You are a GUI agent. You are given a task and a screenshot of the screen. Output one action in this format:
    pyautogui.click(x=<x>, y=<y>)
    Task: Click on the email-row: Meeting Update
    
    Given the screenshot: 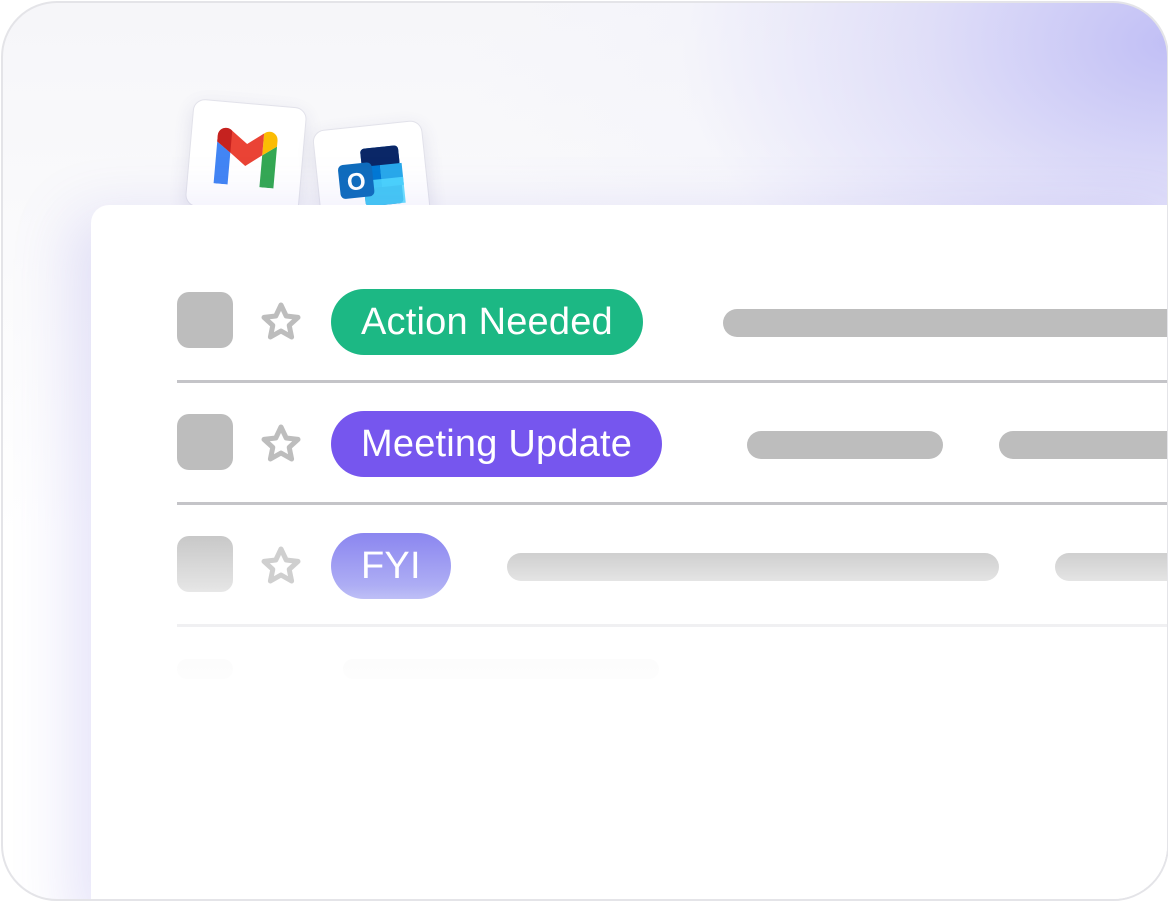 What is the action you would take?
    pyautogui.click(x=672, y=444)
    